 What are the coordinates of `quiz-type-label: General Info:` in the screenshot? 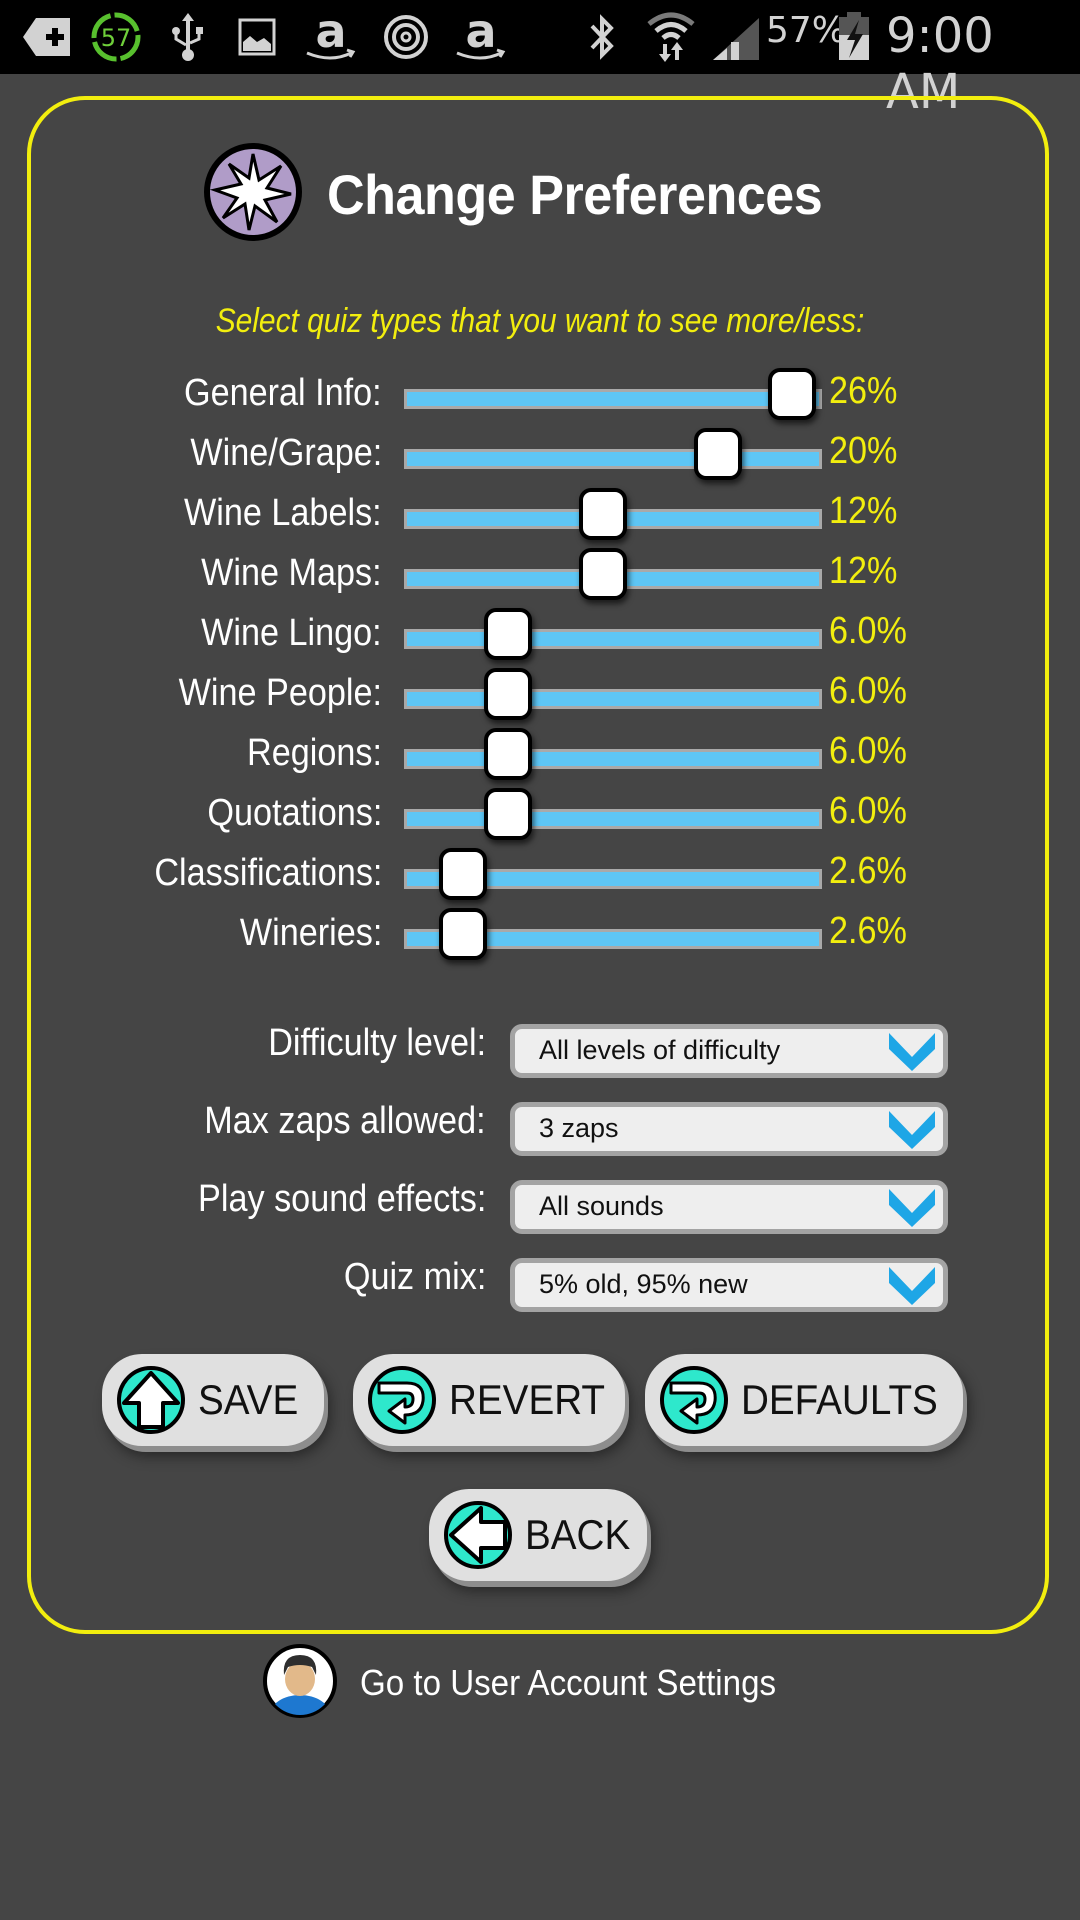 It's located at (283, 393).